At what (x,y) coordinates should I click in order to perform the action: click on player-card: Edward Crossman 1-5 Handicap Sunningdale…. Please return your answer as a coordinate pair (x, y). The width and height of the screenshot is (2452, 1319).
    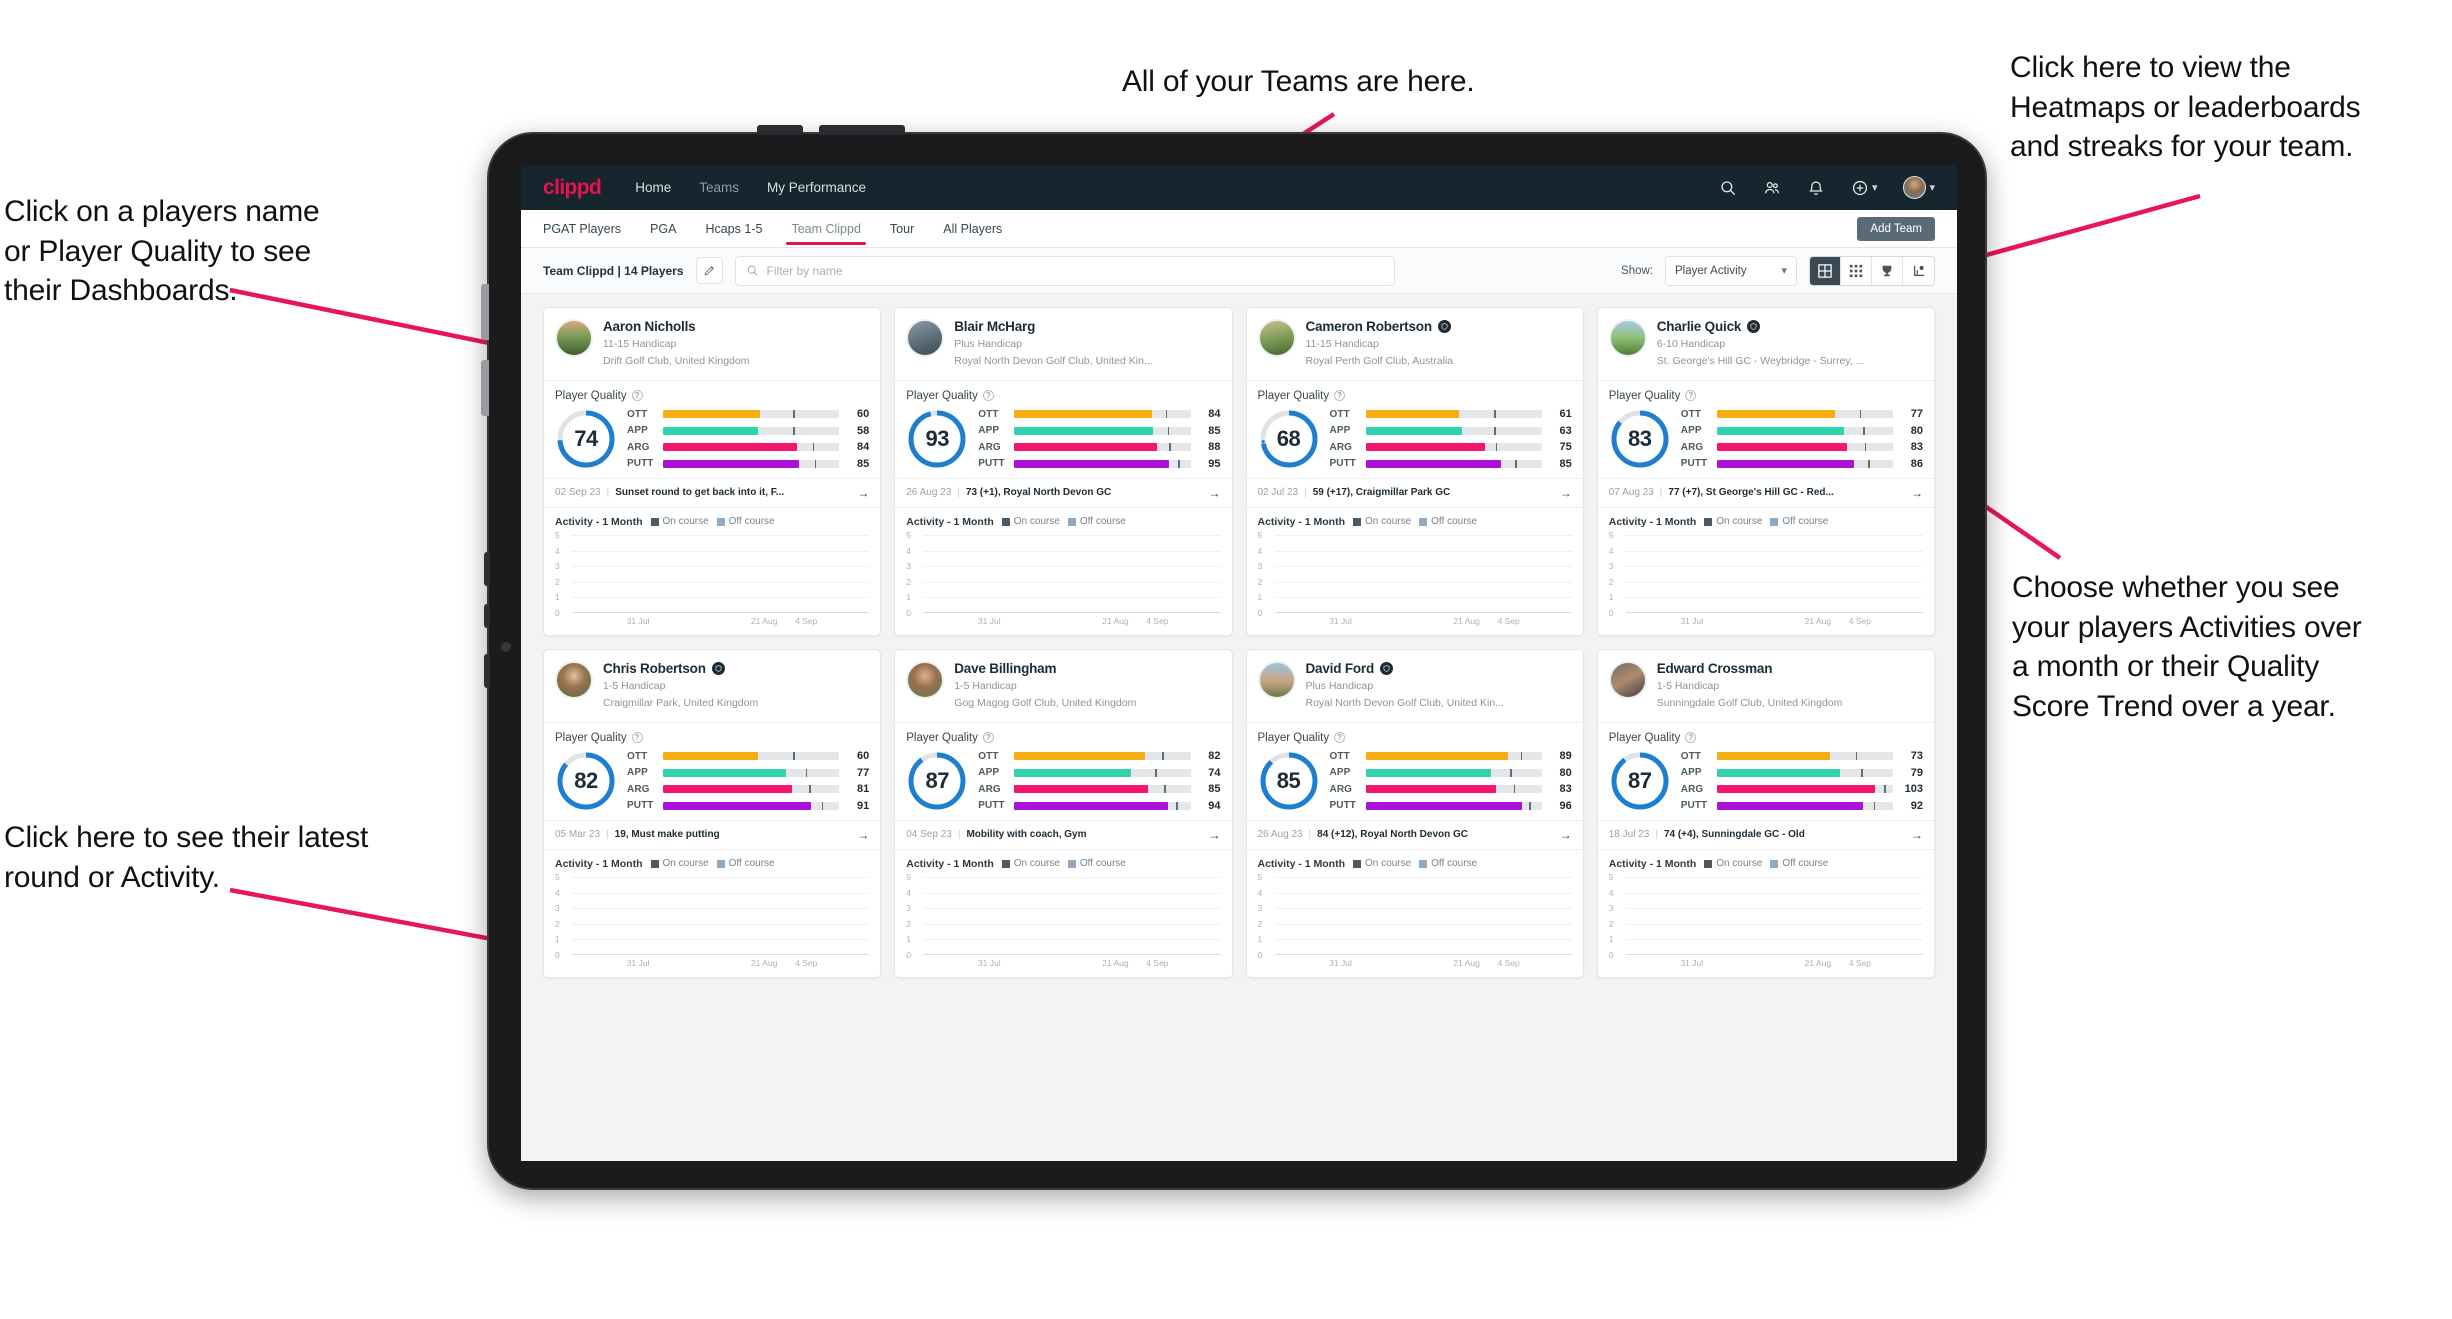
    Looking at the image, I should click on (1765, 813).